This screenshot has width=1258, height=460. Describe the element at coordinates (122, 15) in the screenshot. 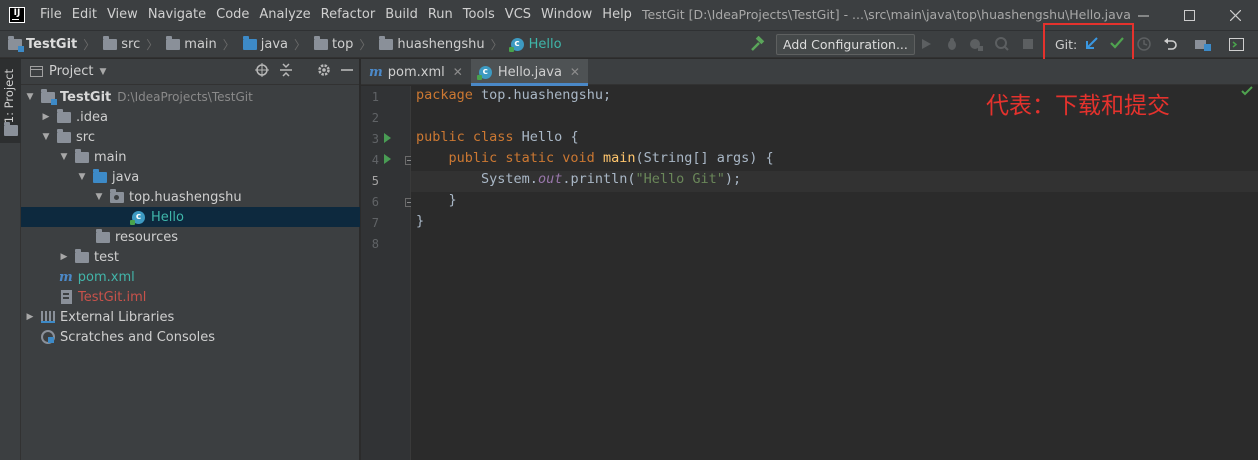

I see `menu-view: View` at that location.